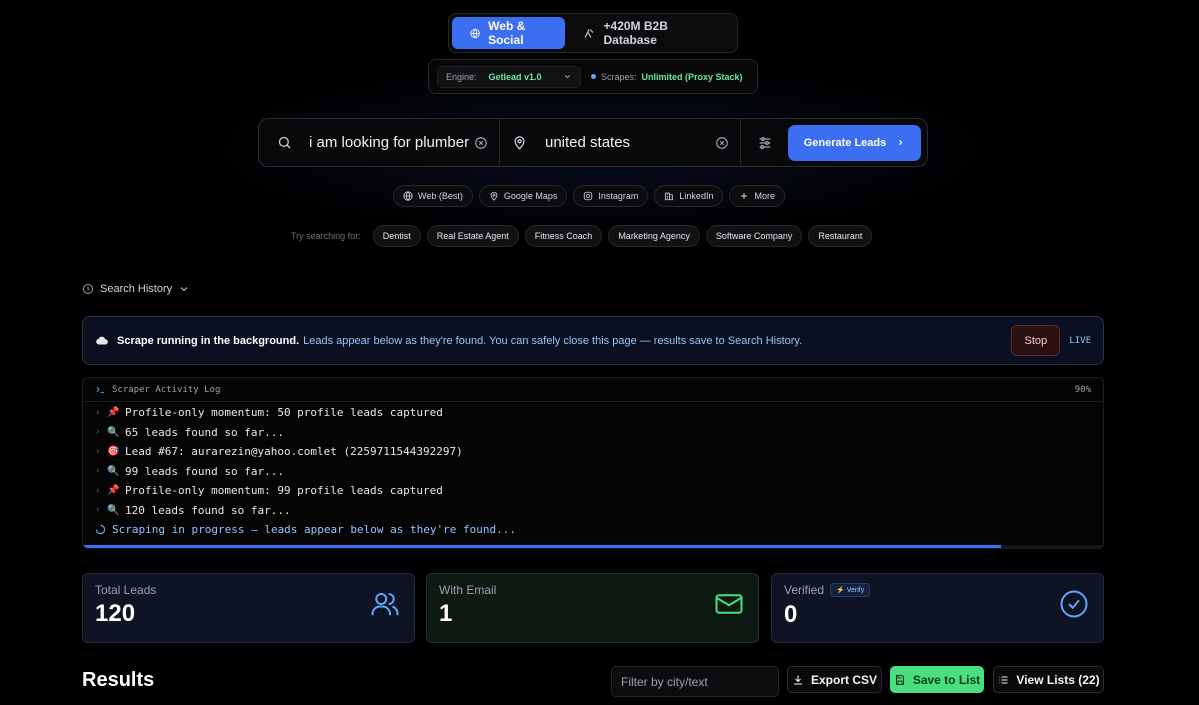 This screenshot has height=705, width=1199. What do you see at coordinates (118, 680) in the screenshot?
I see `results-title: Results` at bounding box center [118, 680].